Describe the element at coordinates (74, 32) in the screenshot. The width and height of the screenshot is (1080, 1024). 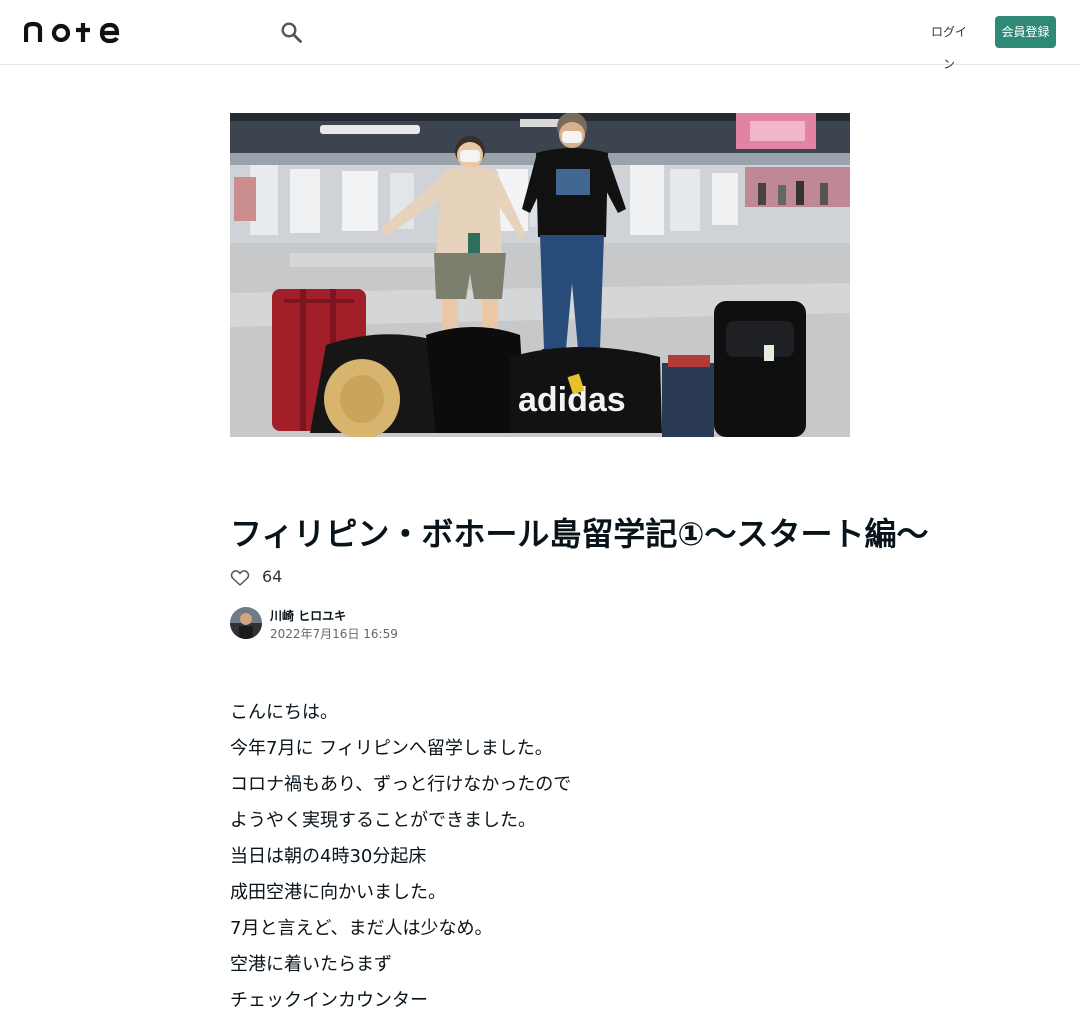
I see `note-logo` at that location.